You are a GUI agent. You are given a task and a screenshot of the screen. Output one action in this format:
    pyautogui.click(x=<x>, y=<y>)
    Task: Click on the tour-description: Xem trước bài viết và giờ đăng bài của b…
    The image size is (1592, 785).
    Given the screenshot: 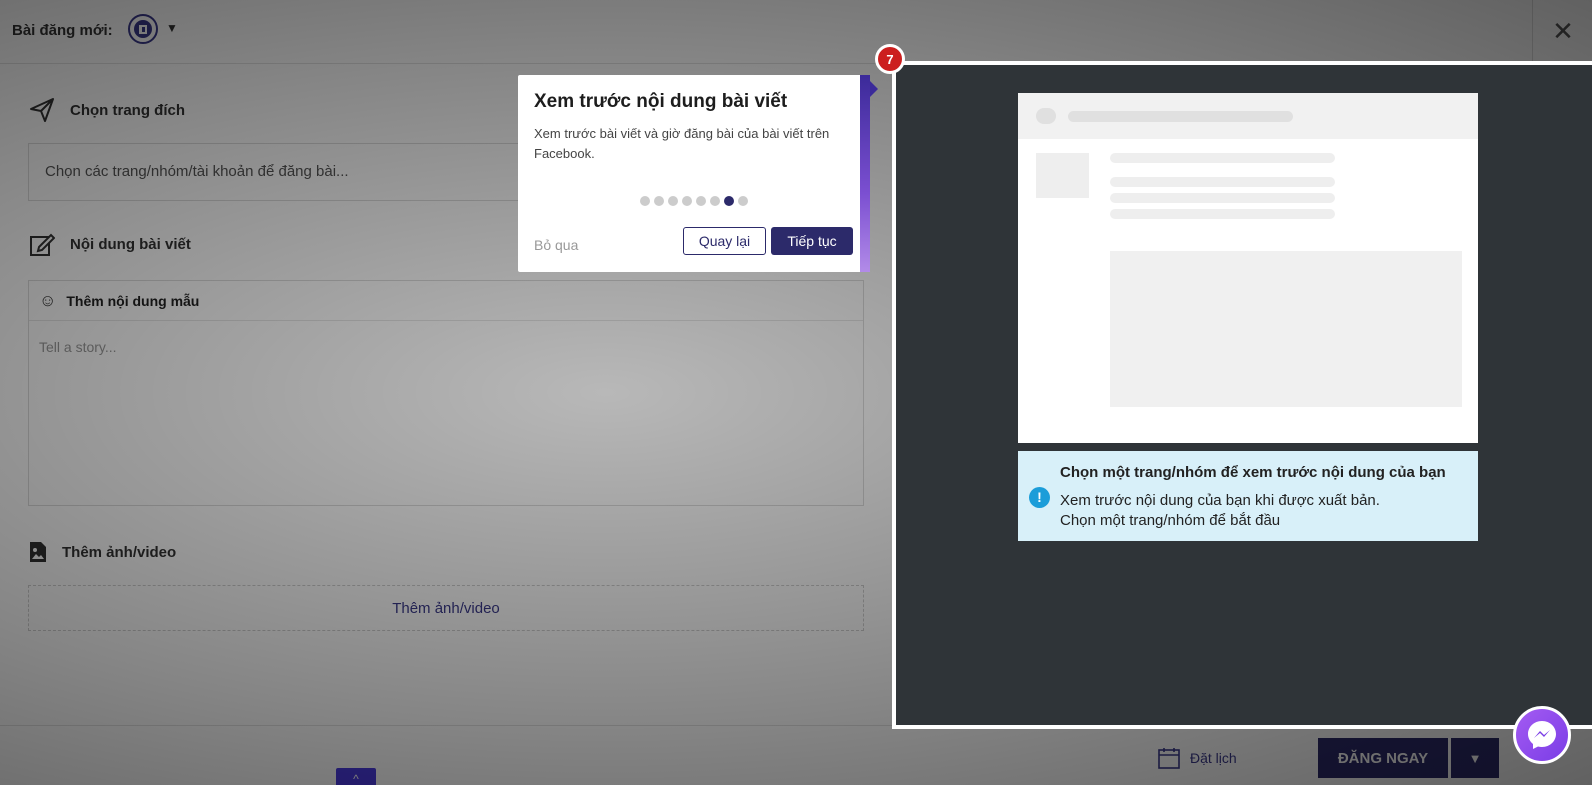 What is the action you would take?
    pyautogui.click(x=682, y=143)
    